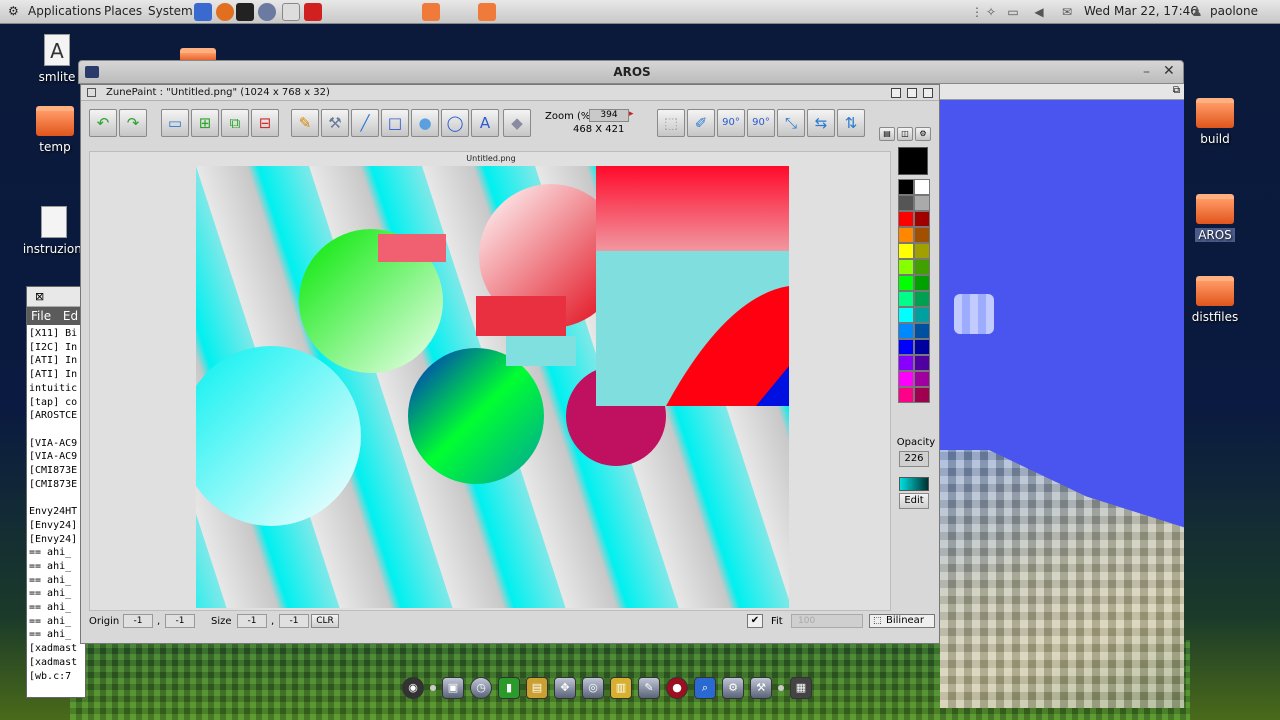  I want to click on origin-y-field: -1, so click(180, 621).